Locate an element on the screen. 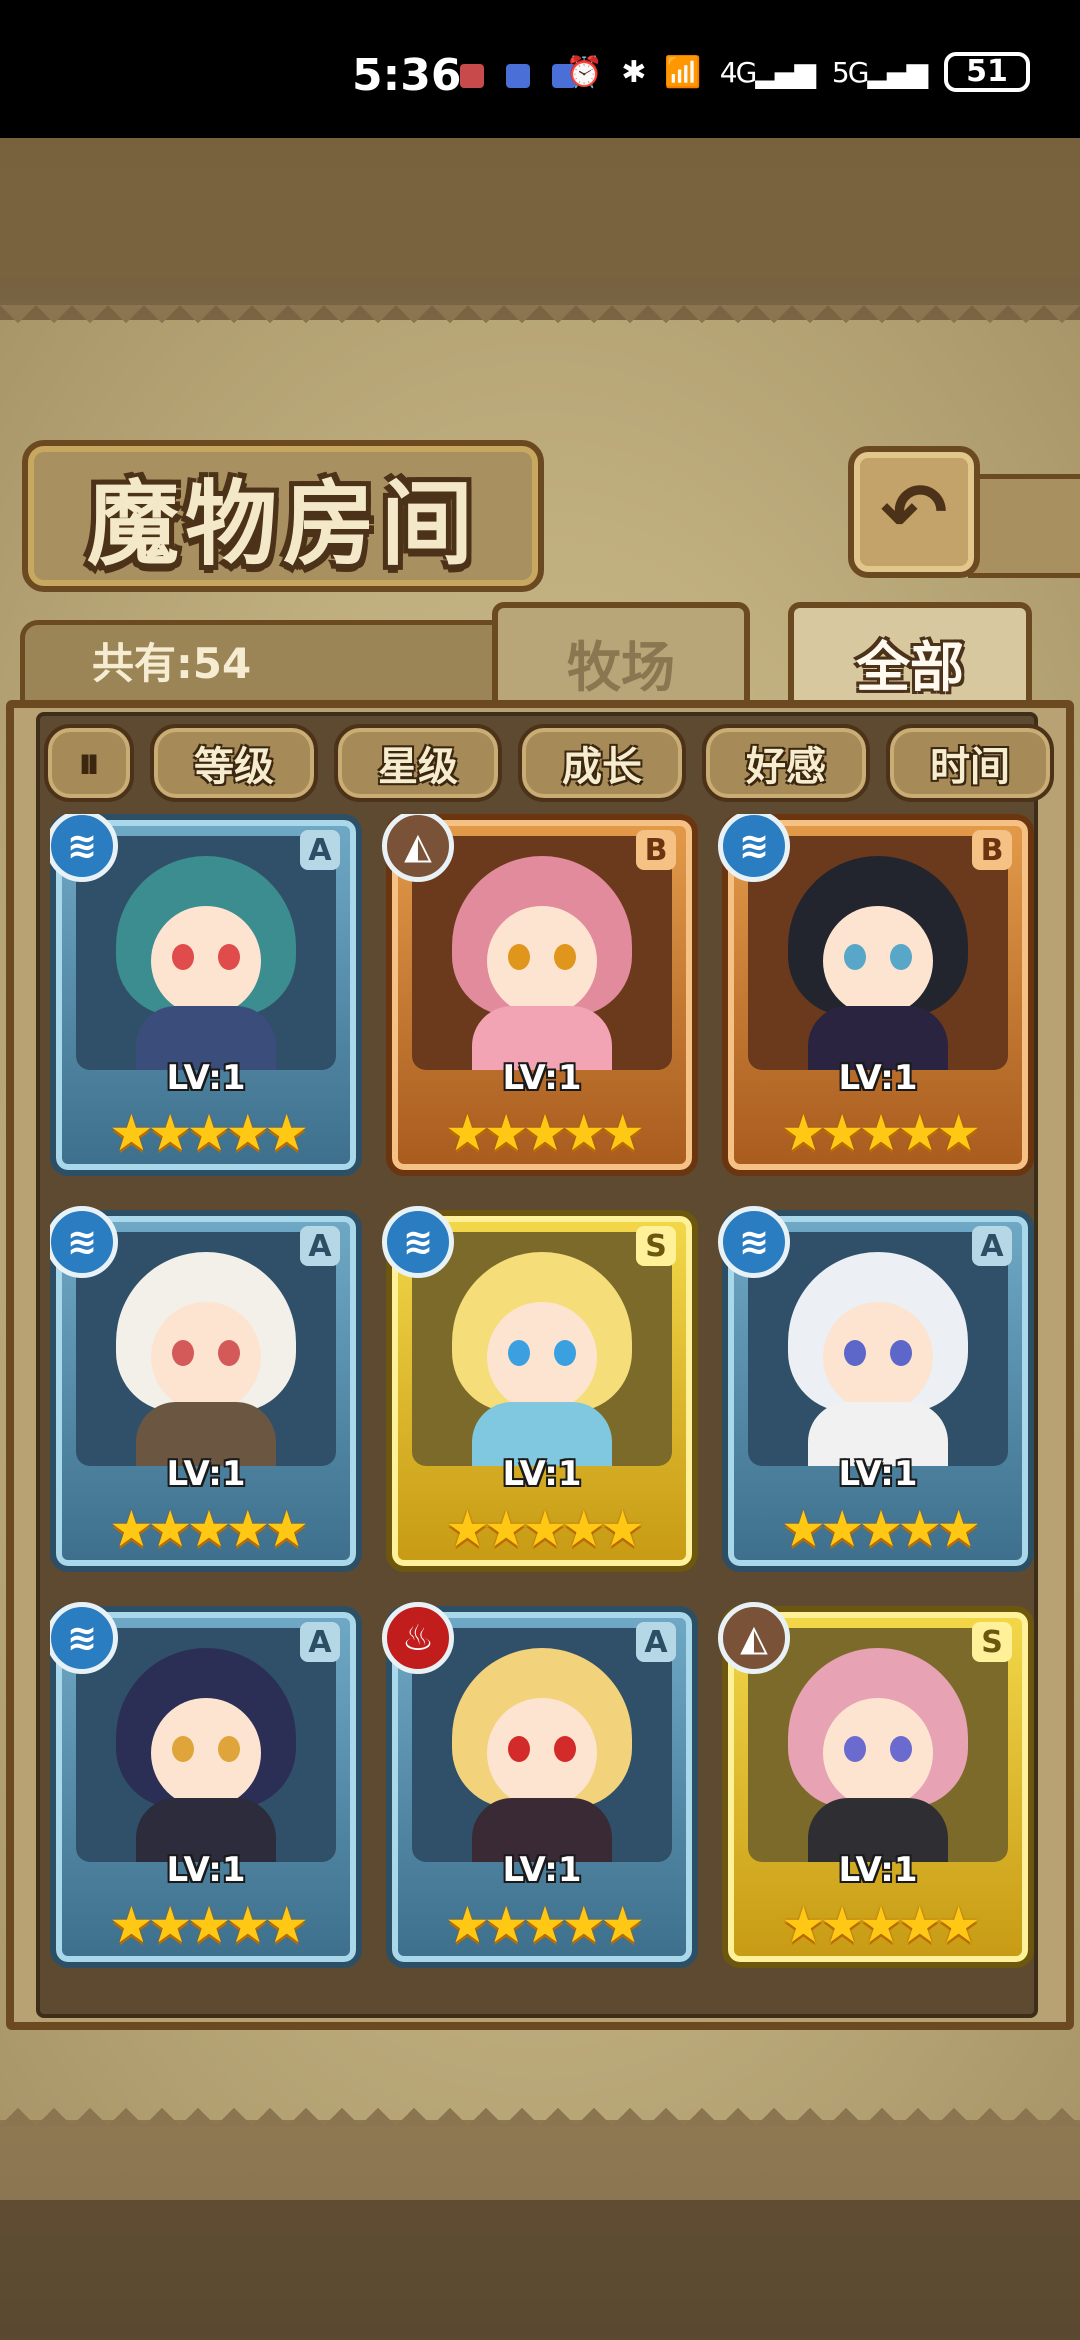  battery-indicator: 51 is located at coordinates (987, 72).